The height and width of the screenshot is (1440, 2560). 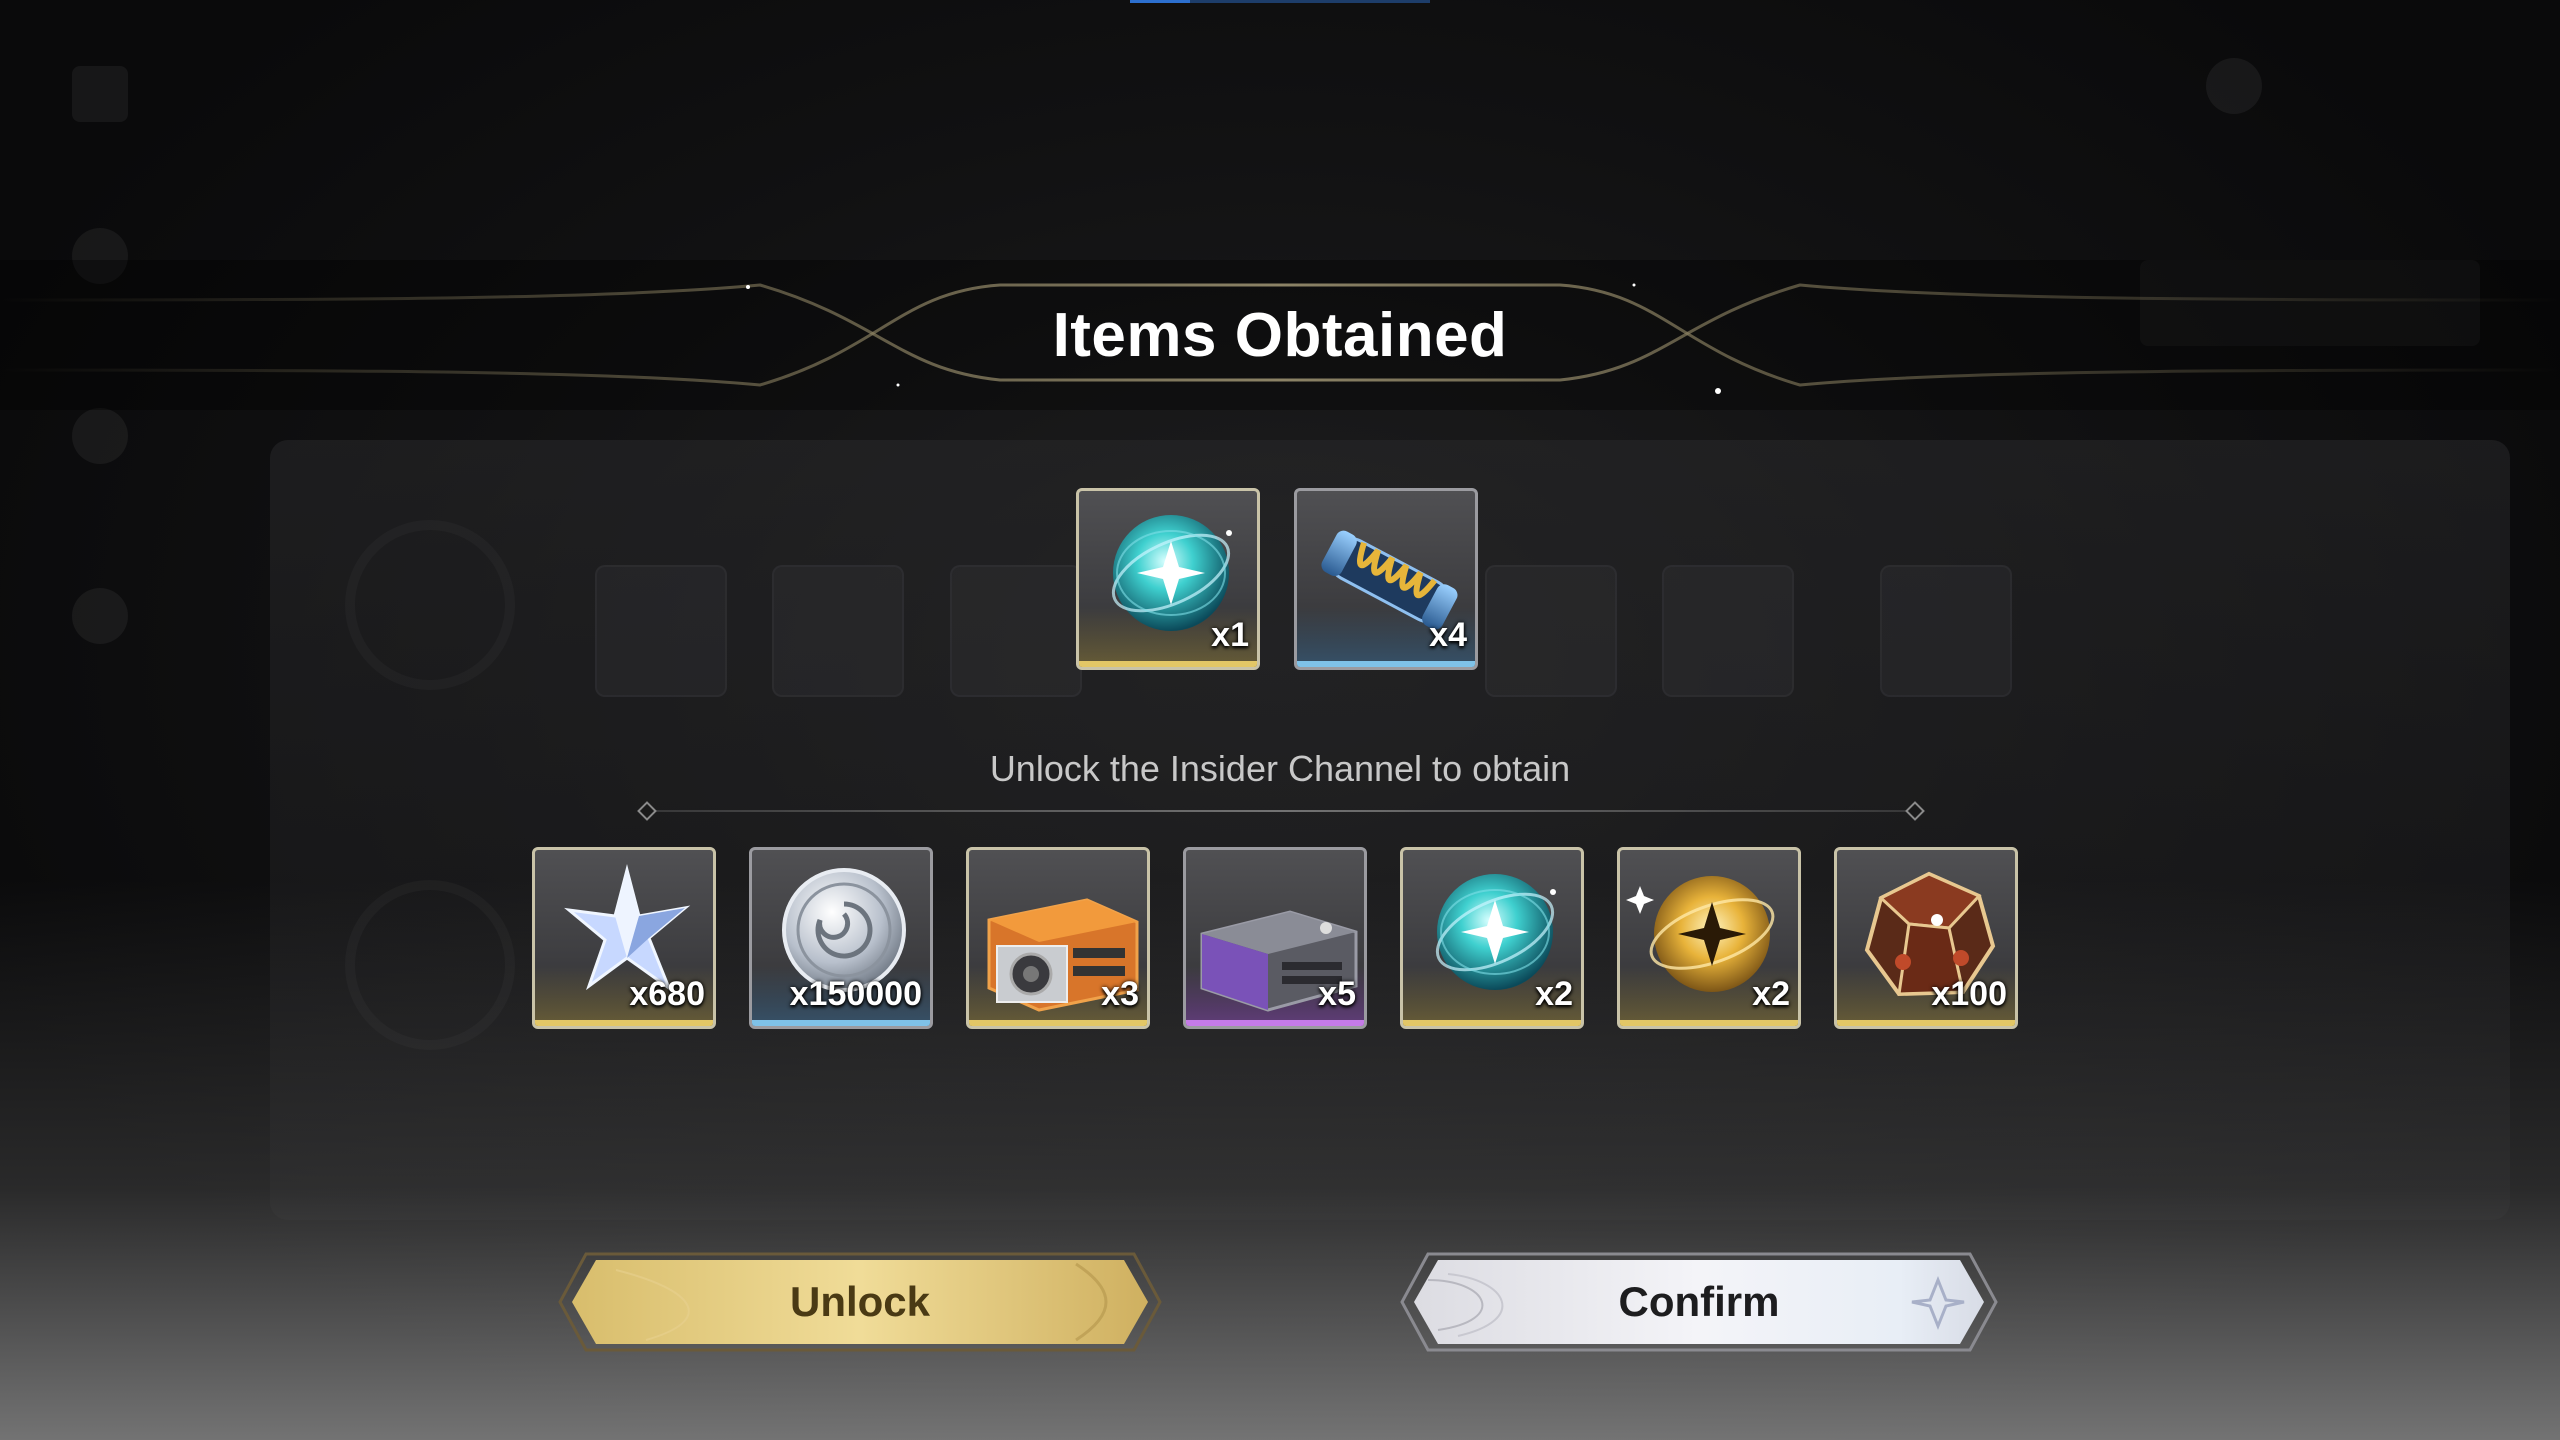 What do you see at coordinates (100, 94) in the screenshot?
I see `background-pack-icon` at bounding box center [100, 94].